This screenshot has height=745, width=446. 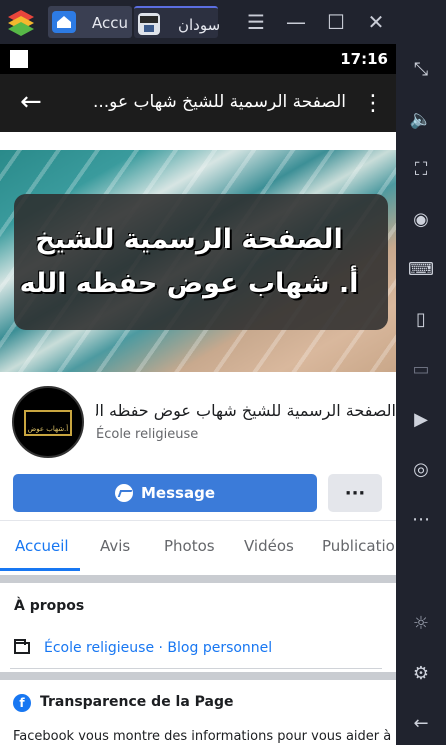 What do you see at coordinates (198, 59) in the screenshot?
I see `status-bar: 17:16` at bounding box center [198, 59].